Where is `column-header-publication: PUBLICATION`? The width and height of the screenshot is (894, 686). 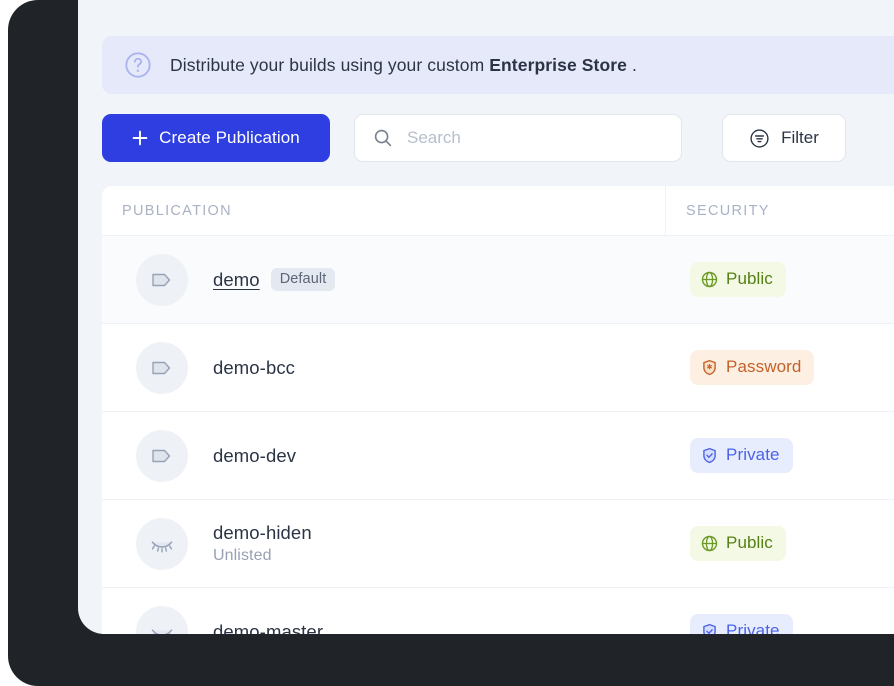
column-header-publication: PUBLICATION is located at coordinates (177, 210).